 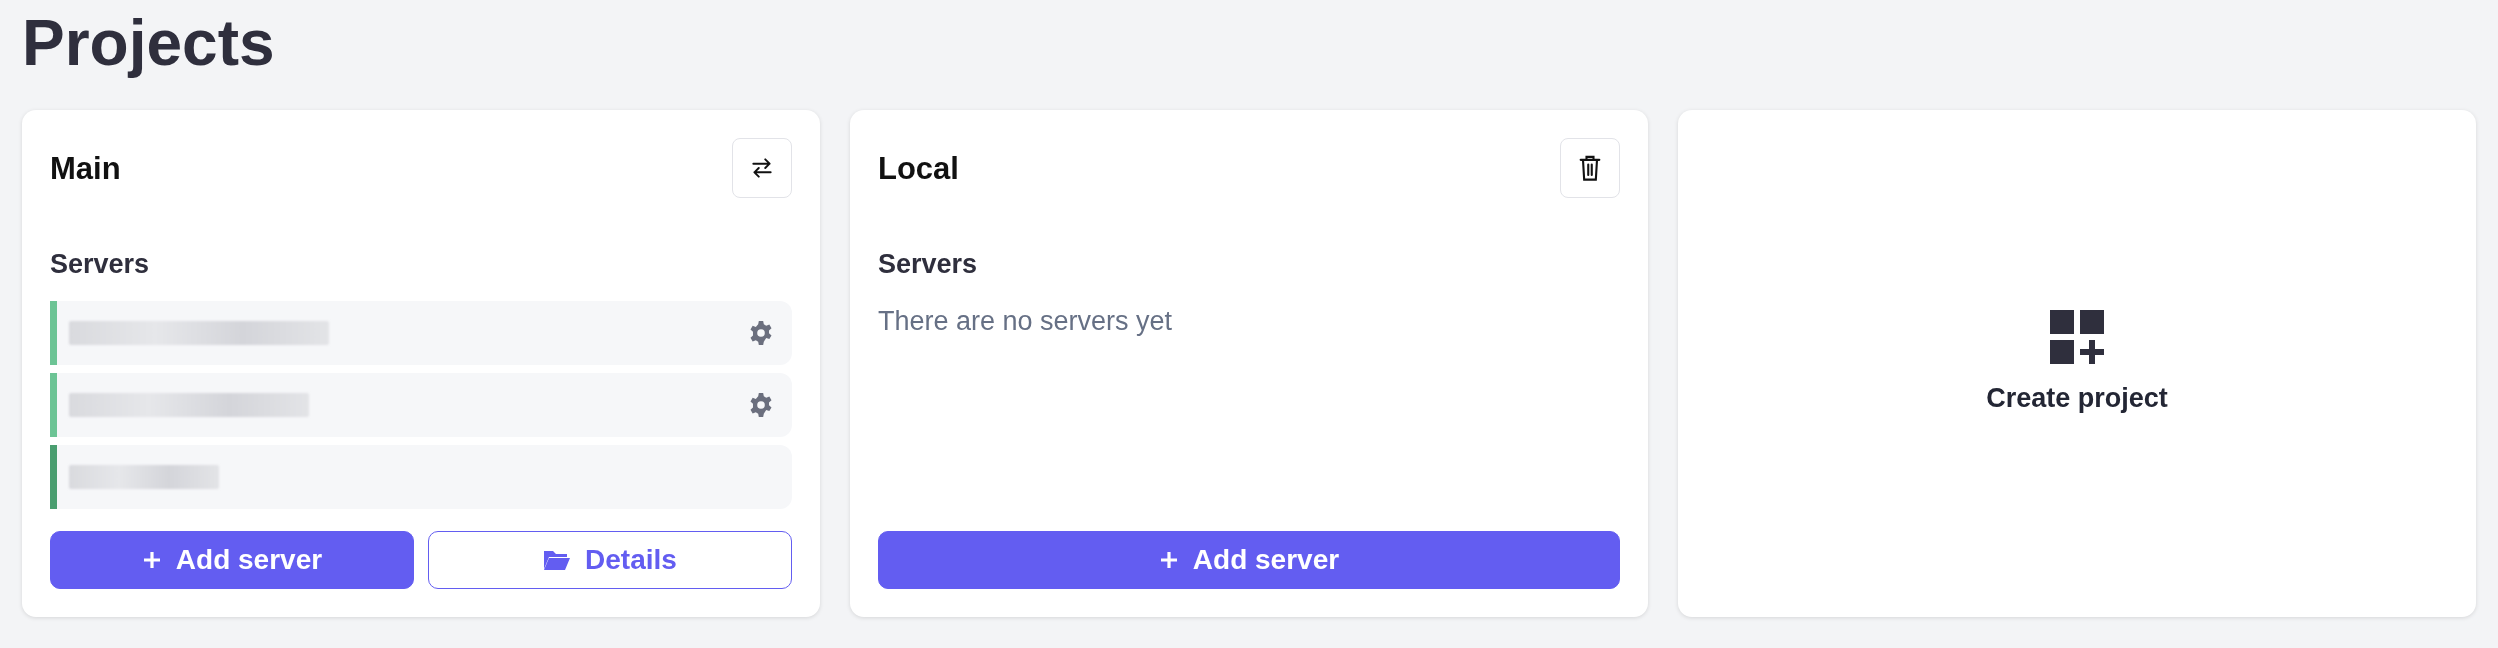 I want to click on add-grid-icon, so click(x=2077, y=336).